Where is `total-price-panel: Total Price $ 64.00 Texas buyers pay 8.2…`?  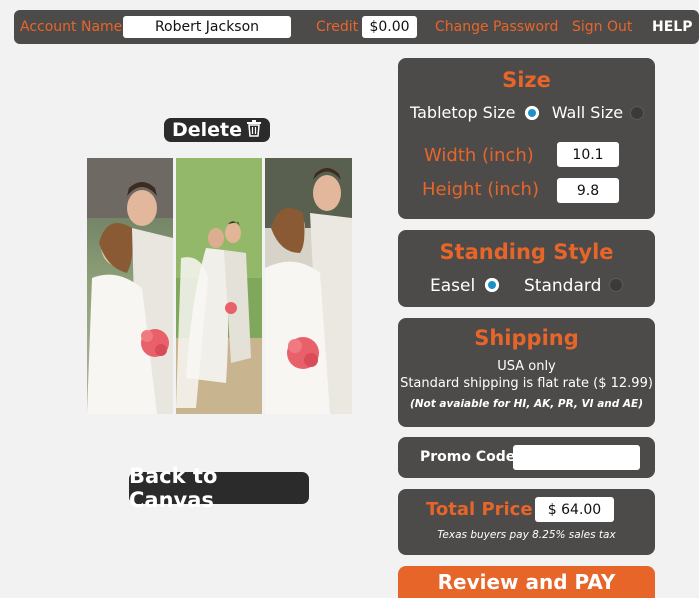 total-price-panel: Total Price $ 64.00 Texas buyers pay 8.2… is located at coordinates (526, 522).